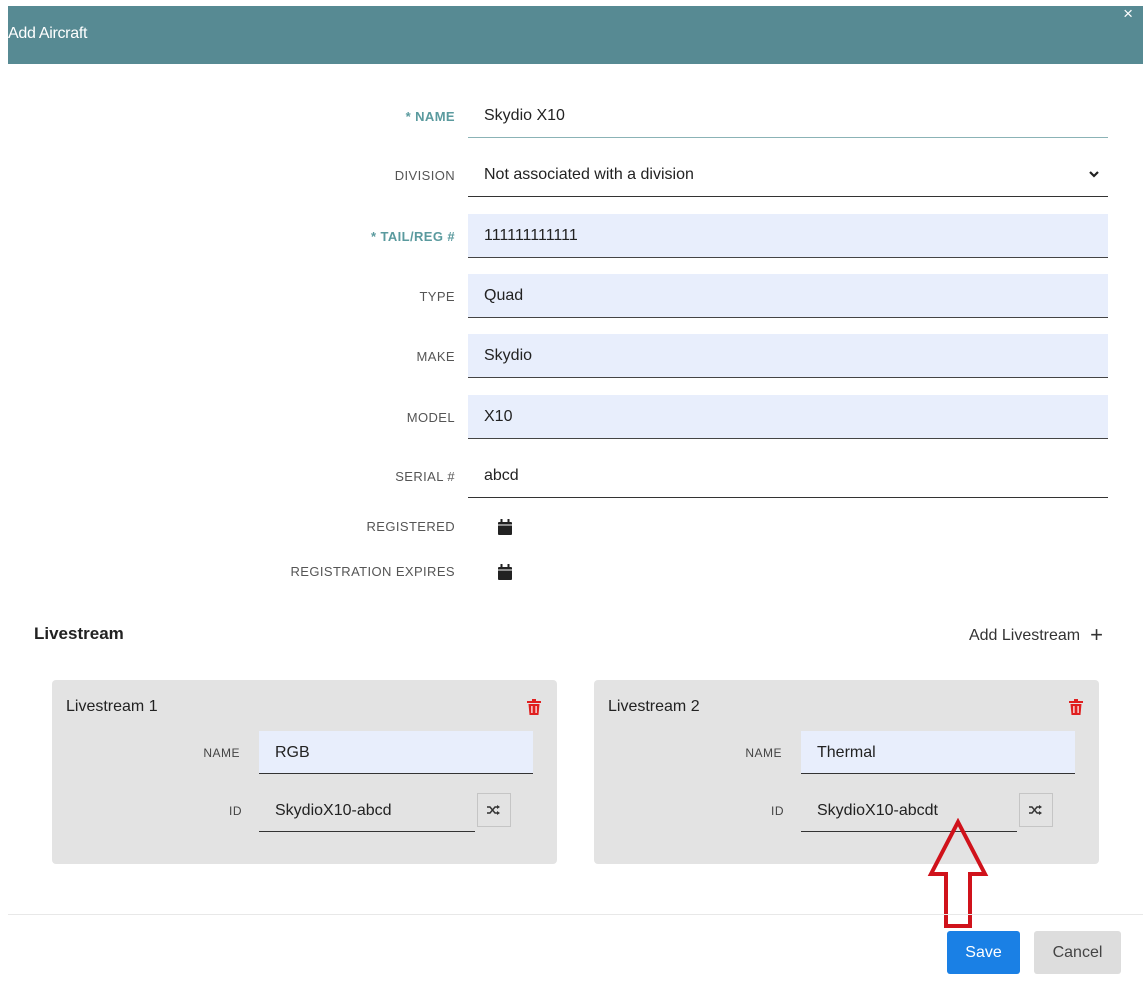 The width and height of the screenshot is (1143, 986). Describe the element at coordinates (1128, 14) in the screenshot. I see `close-icon: ×` at that location.